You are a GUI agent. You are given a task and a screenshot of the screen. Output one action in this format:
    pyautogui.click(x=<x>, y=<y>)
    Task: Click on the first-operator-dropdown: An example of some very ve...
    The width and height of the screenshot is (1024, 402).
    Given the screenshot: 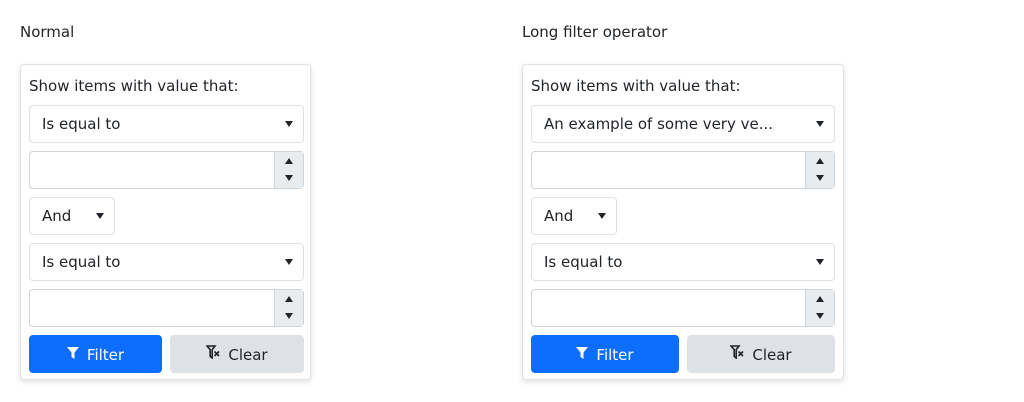 What is the action you would take?
    pyautogui.click(x=683, y=124)
    